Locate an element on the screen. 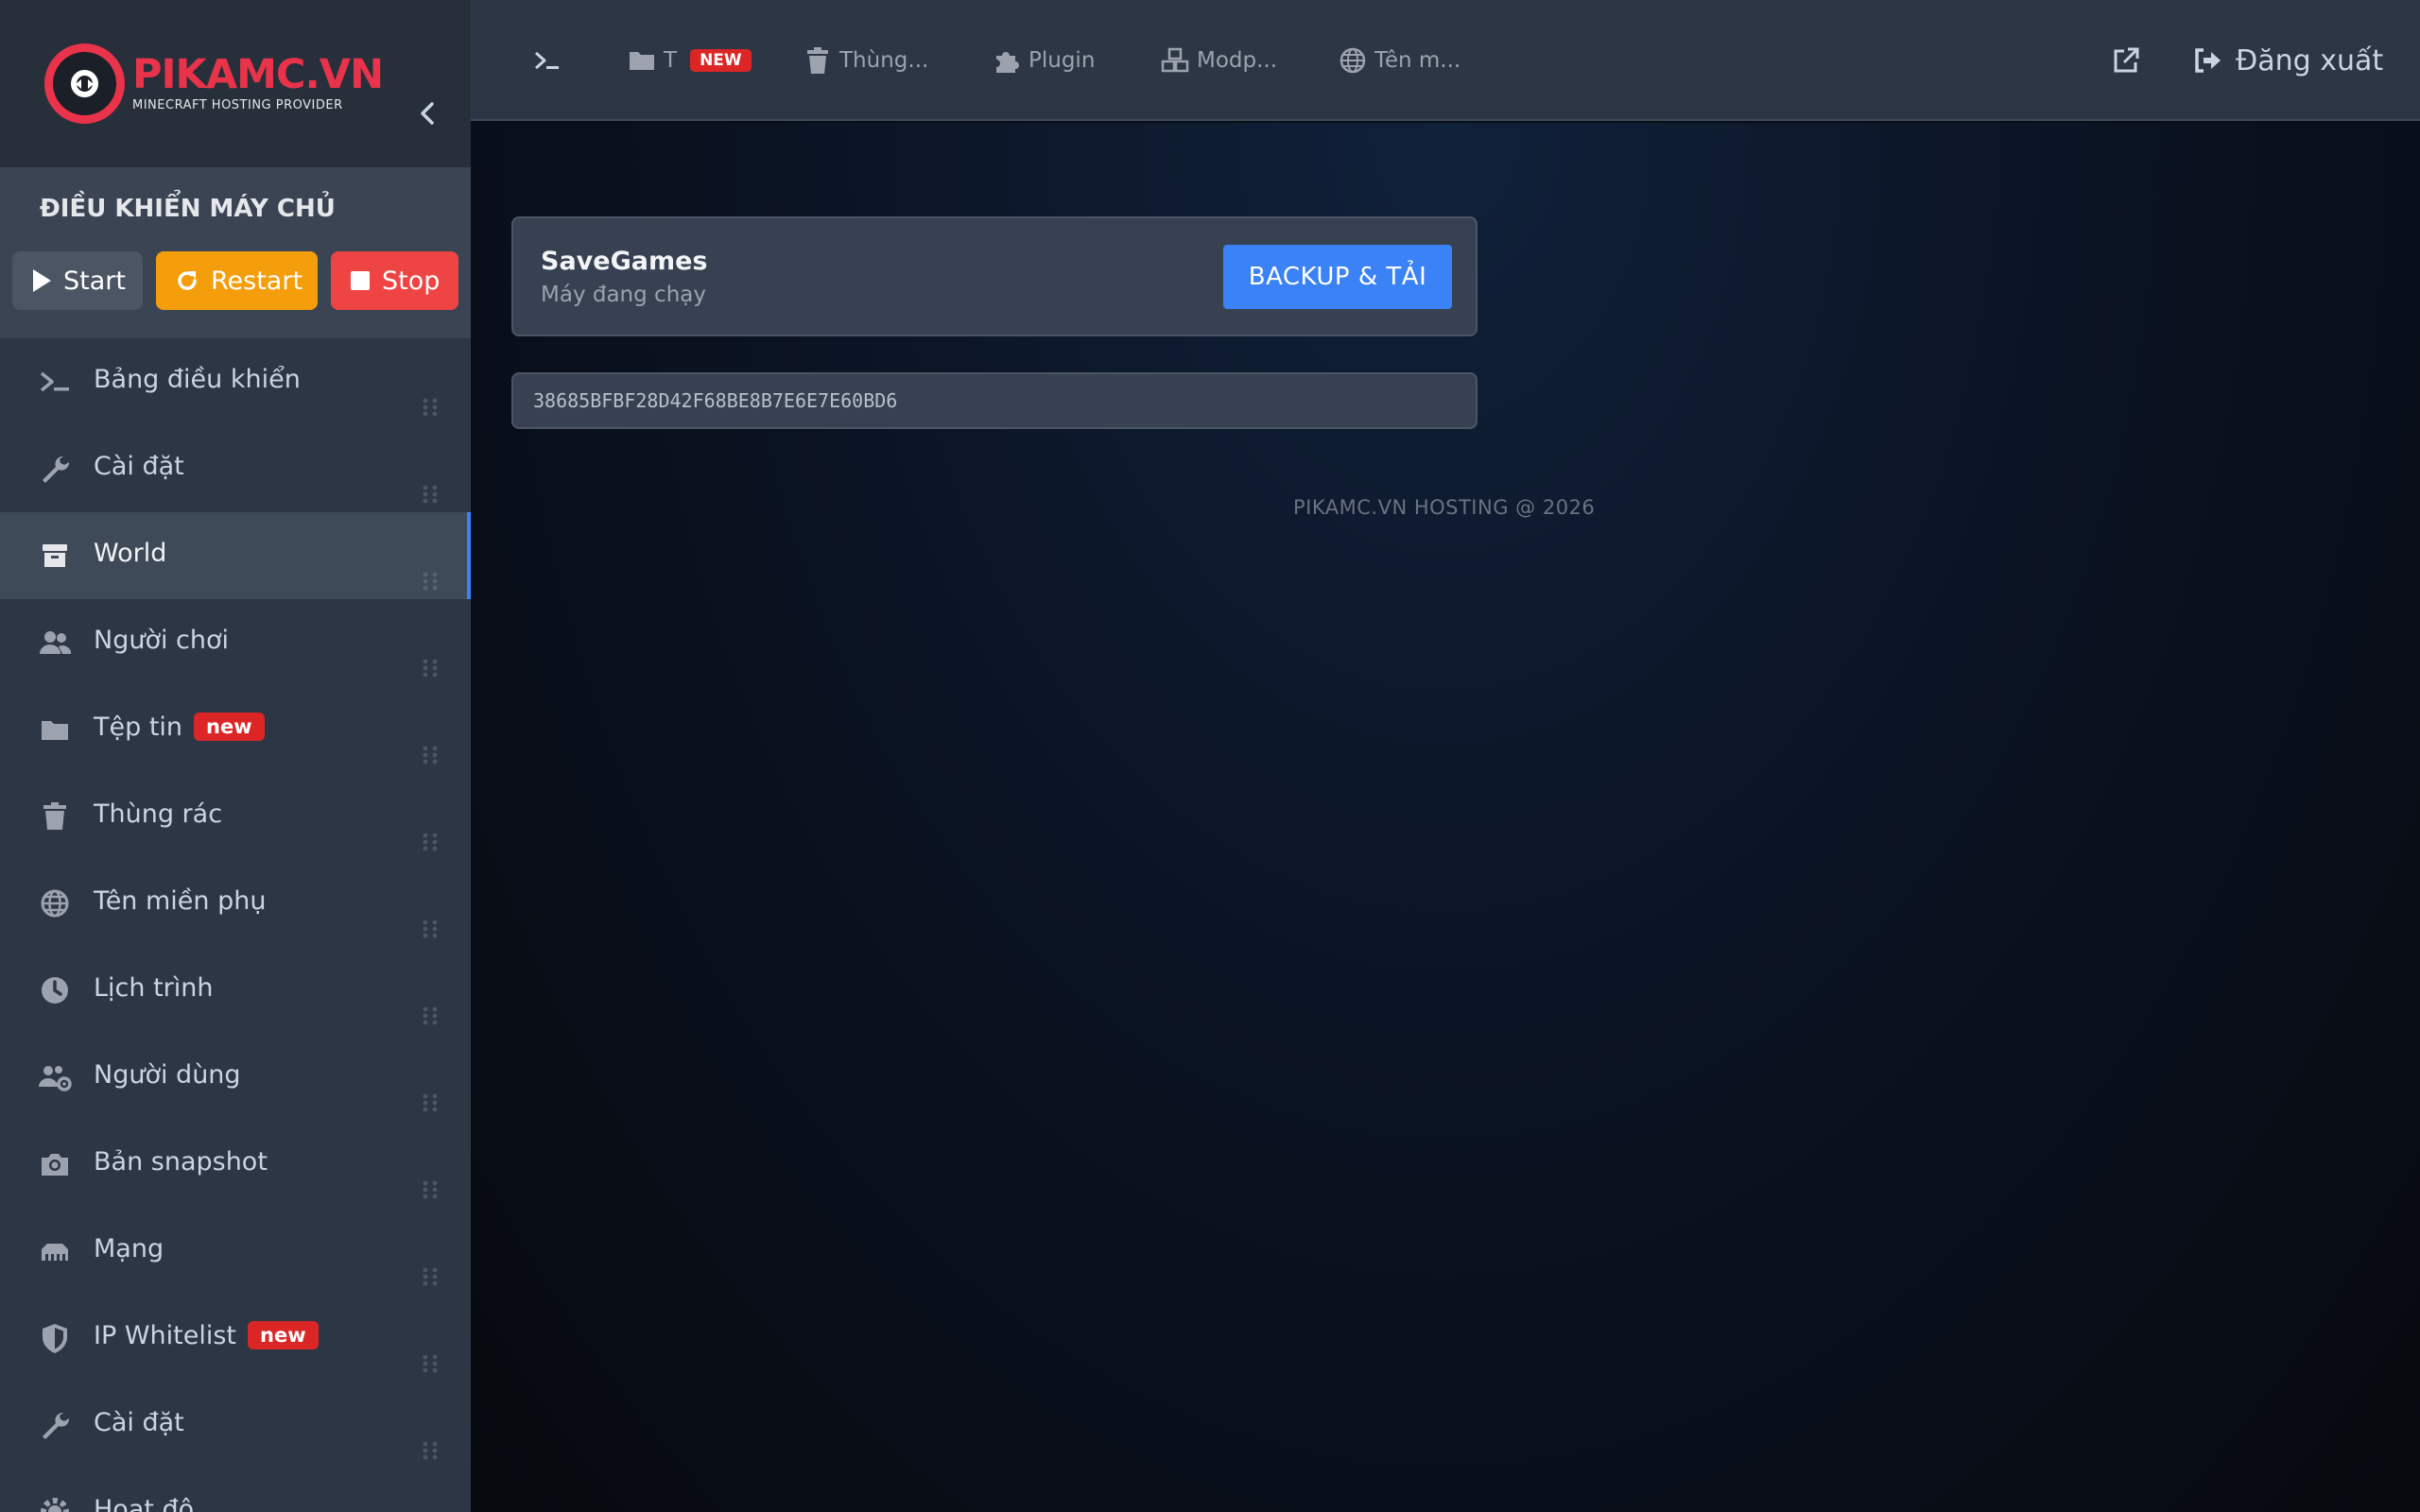 This screenshot has width=2420, height=1512. chevron-left-icon is located at coordinates (427, 113).